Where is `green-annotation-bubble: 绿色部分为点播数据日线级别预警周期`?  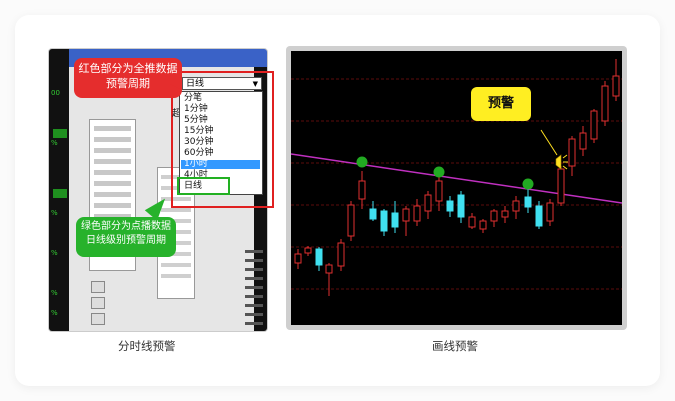
green-annotation-bubble: 绿色部分为点播数据日线级别预警周期 is located at coordinates (126, 237).